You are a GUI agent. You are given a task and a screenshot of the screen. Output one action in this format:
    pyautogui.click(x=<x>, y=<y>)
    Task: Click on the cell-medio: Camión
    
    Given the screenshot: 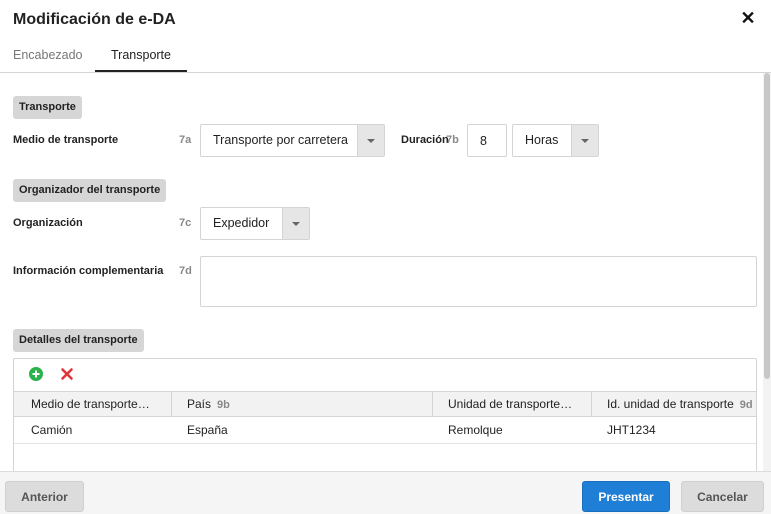 What is the action you would take?
    pyautogui.click(x=52, y=430)
    